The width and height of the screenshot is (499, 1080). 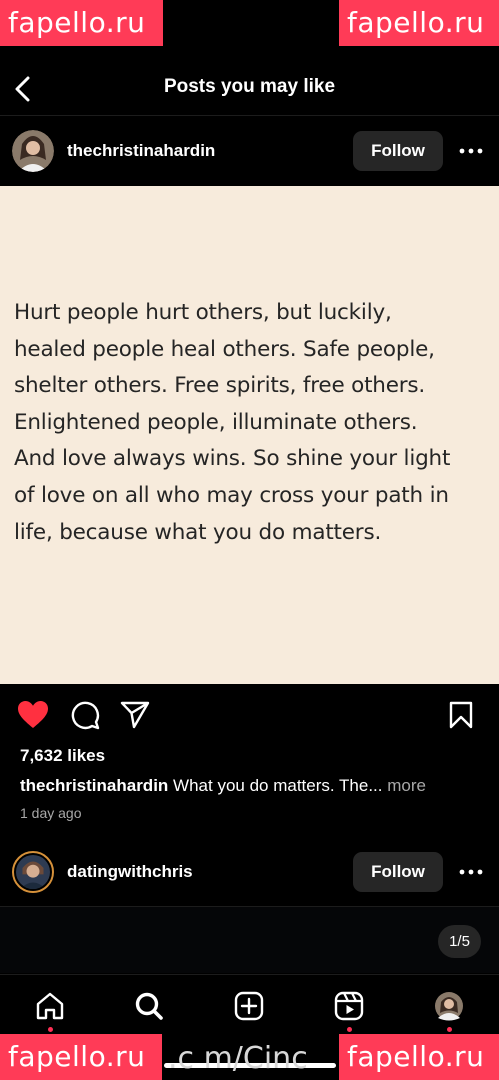 What do you see at coordinates (459, 941) in the screenshot?
I see `carousel-counter: 1/5` at bounding box center [459, 941].